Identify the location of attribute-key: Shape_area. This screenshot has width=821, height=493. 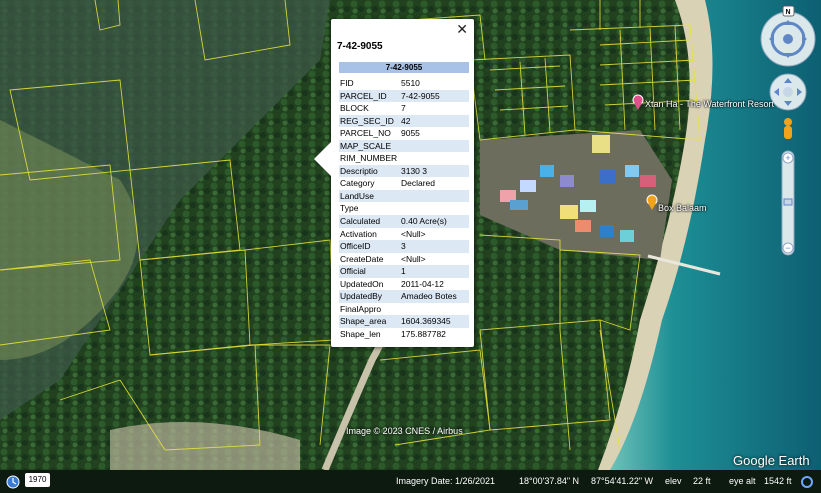
(363, 321).